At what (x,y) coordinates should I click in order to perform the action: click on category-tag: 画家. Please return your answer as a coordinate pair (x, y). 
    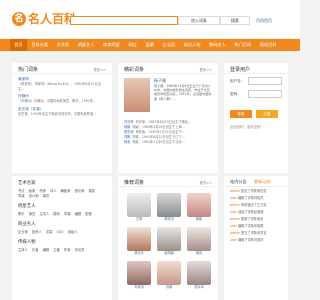
    Looking at the image, I should click on (32, 191).